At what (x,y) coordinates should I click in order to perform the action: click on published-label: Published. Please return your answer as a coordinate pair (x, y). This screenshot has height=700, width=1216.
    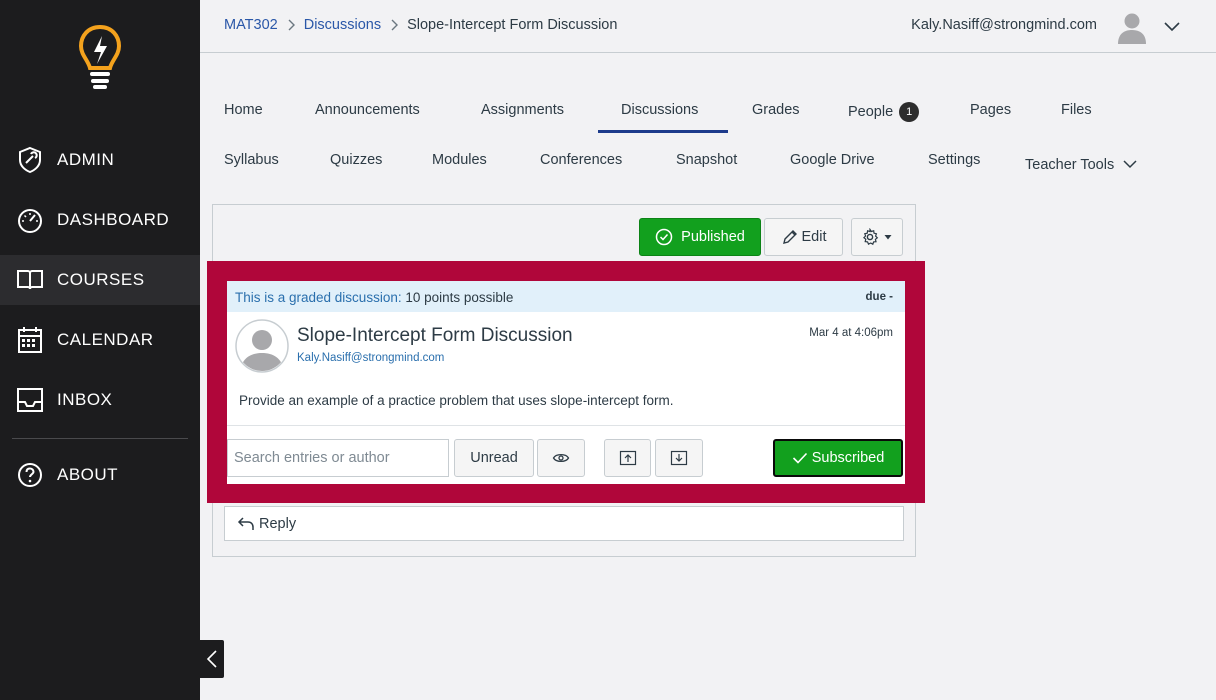
    Looking at the image, I should click on (713, 237).